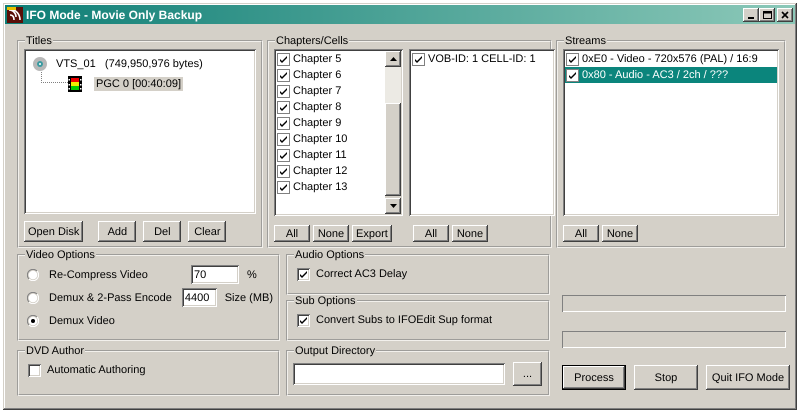 The height and width of the screenshot is (415, 806). Describe the element at coordinates (54, 231) in the screenshot. I see `tree-button: Open Disk` at that location.